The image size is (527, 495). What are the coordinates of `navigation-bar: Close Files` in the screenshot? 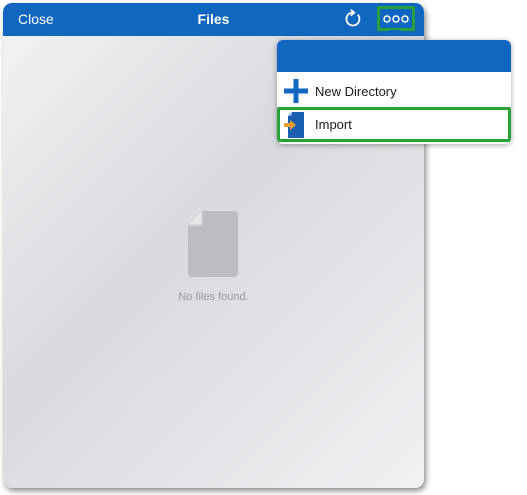 It's located at (213, 19).